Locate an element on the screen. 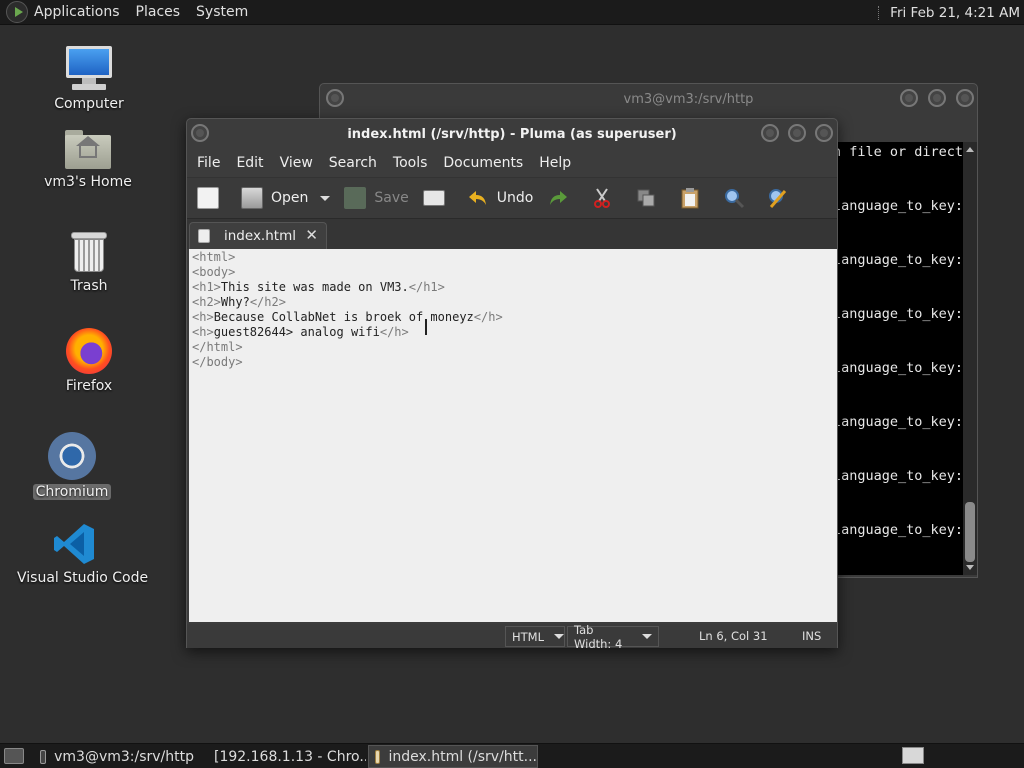  open-dropdown-arrow-icon is located at coordinates (325, 198).